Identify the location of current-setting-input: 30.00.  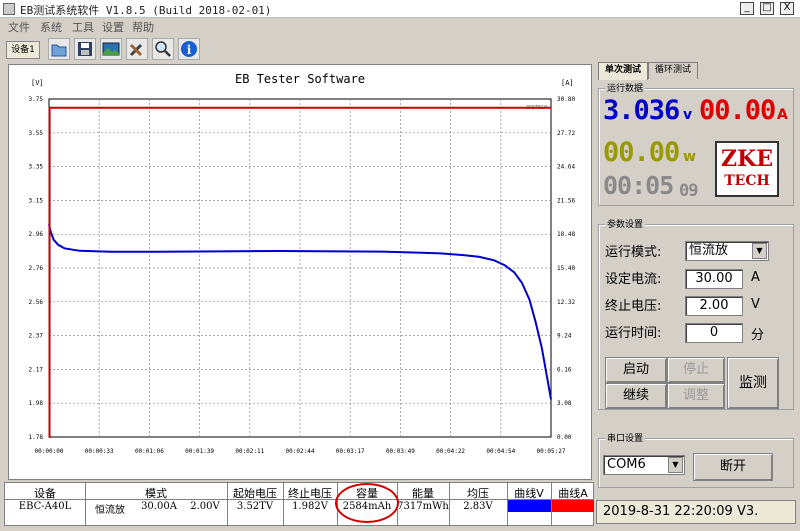
(714, 279).